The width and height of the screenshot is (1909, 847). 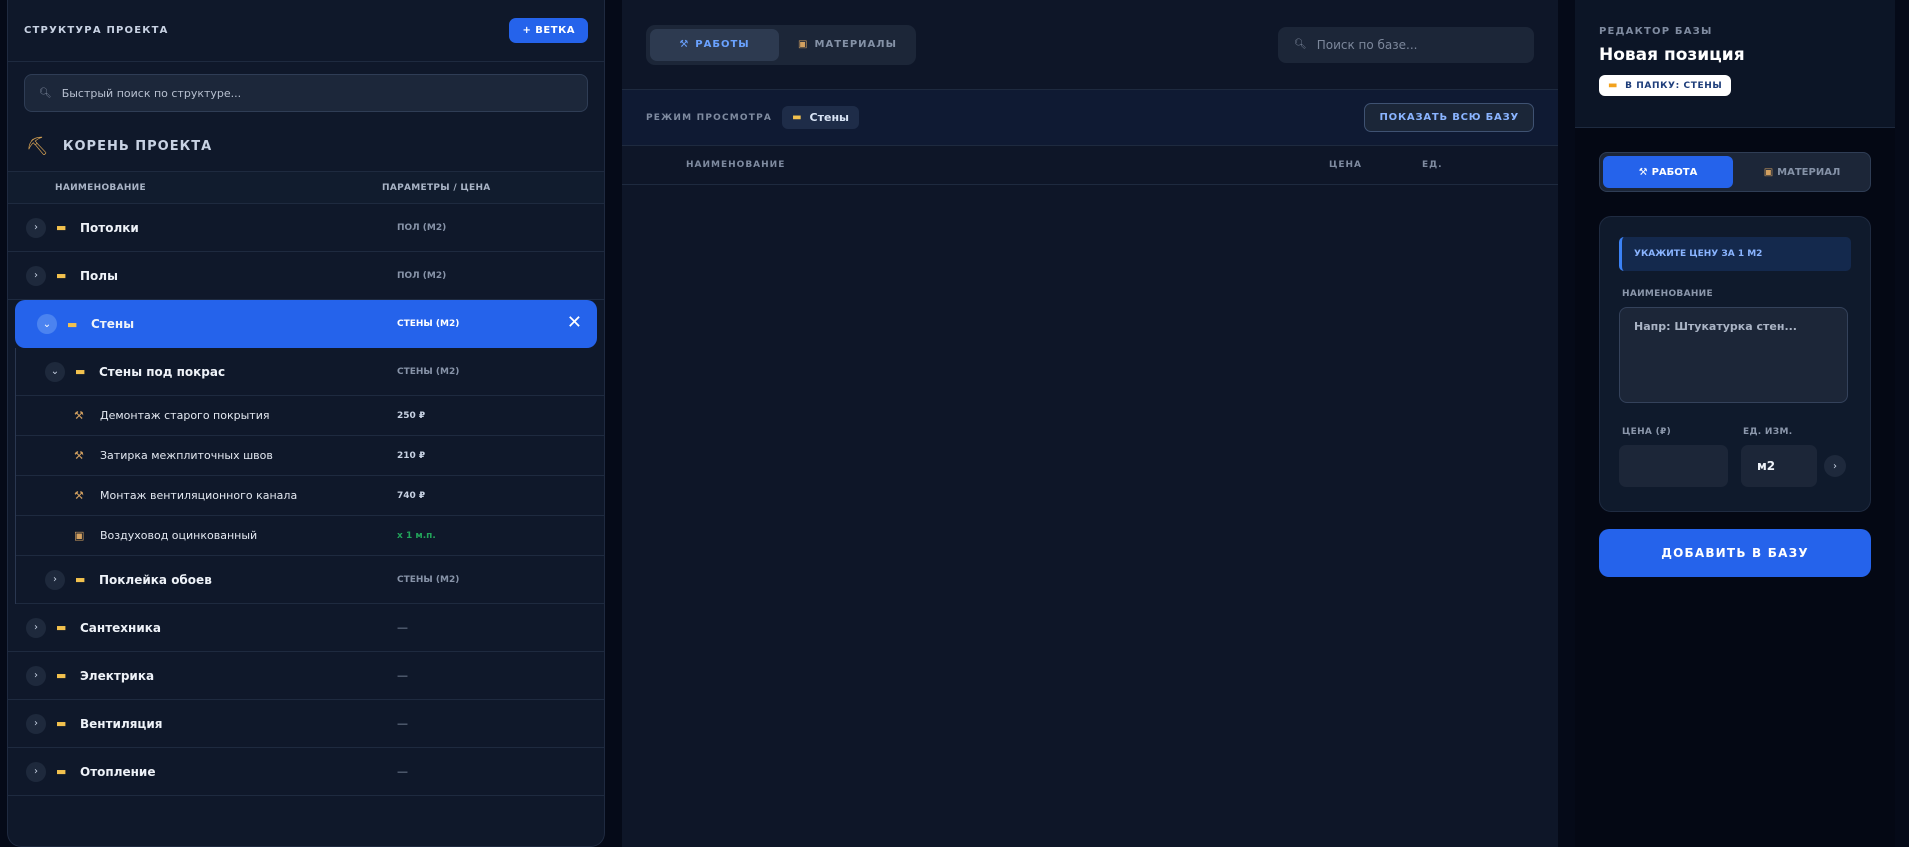 I want to click on tree-leaf-label: Воздуховод оцинкованный, so click(x=179, y=535).